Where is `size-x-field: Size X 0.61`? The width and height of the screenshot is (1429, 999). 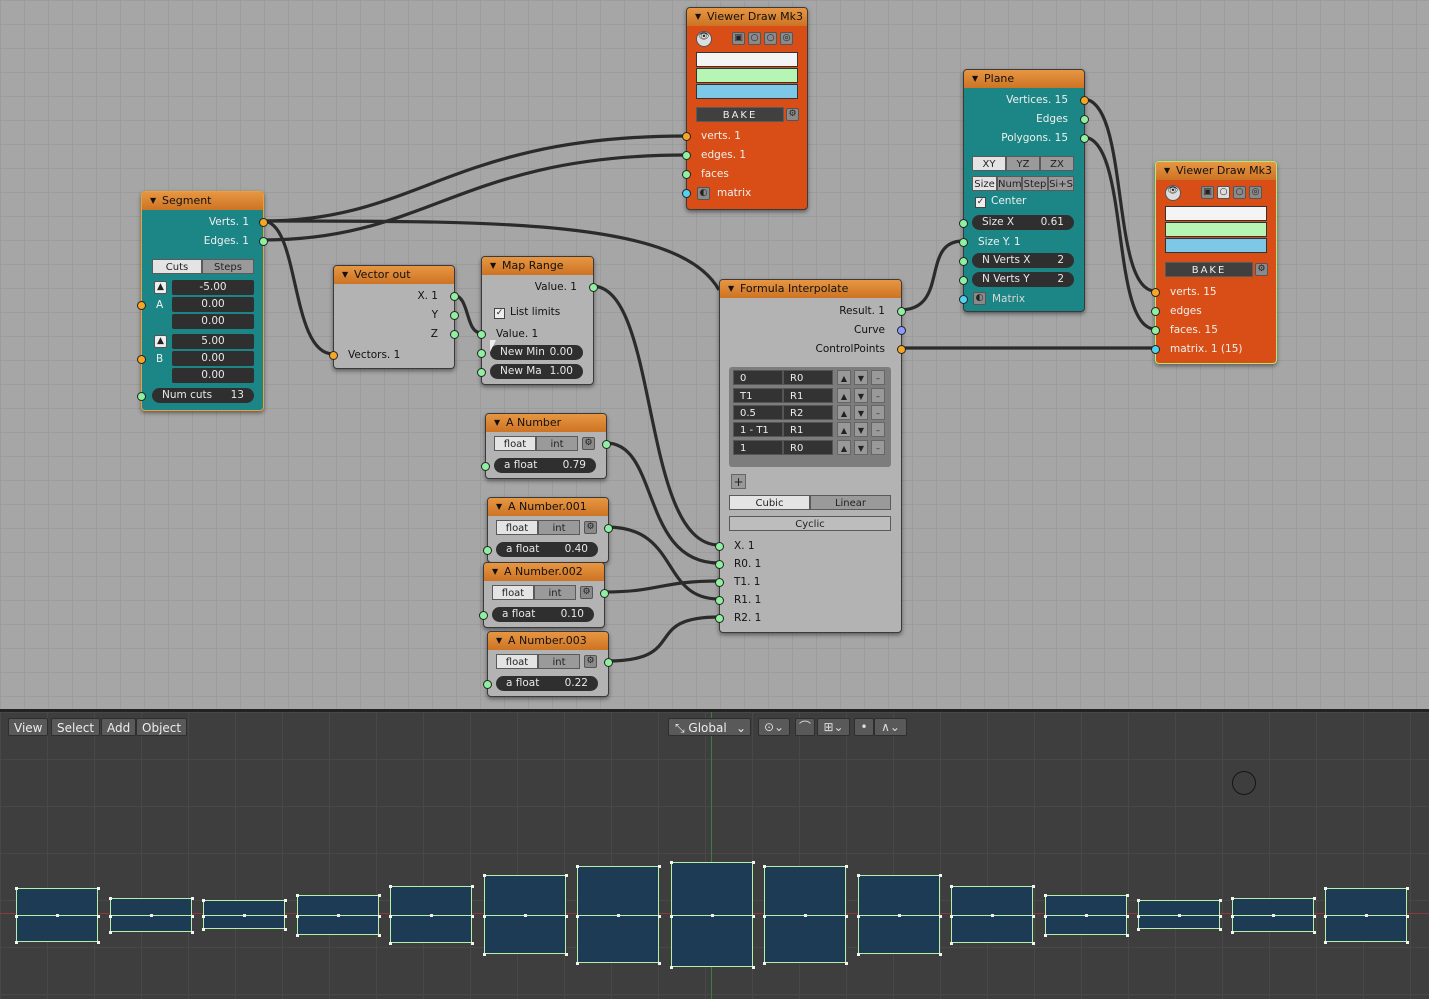
size-x-field: Size X 0.61 is located at coordinates (1023, 222).